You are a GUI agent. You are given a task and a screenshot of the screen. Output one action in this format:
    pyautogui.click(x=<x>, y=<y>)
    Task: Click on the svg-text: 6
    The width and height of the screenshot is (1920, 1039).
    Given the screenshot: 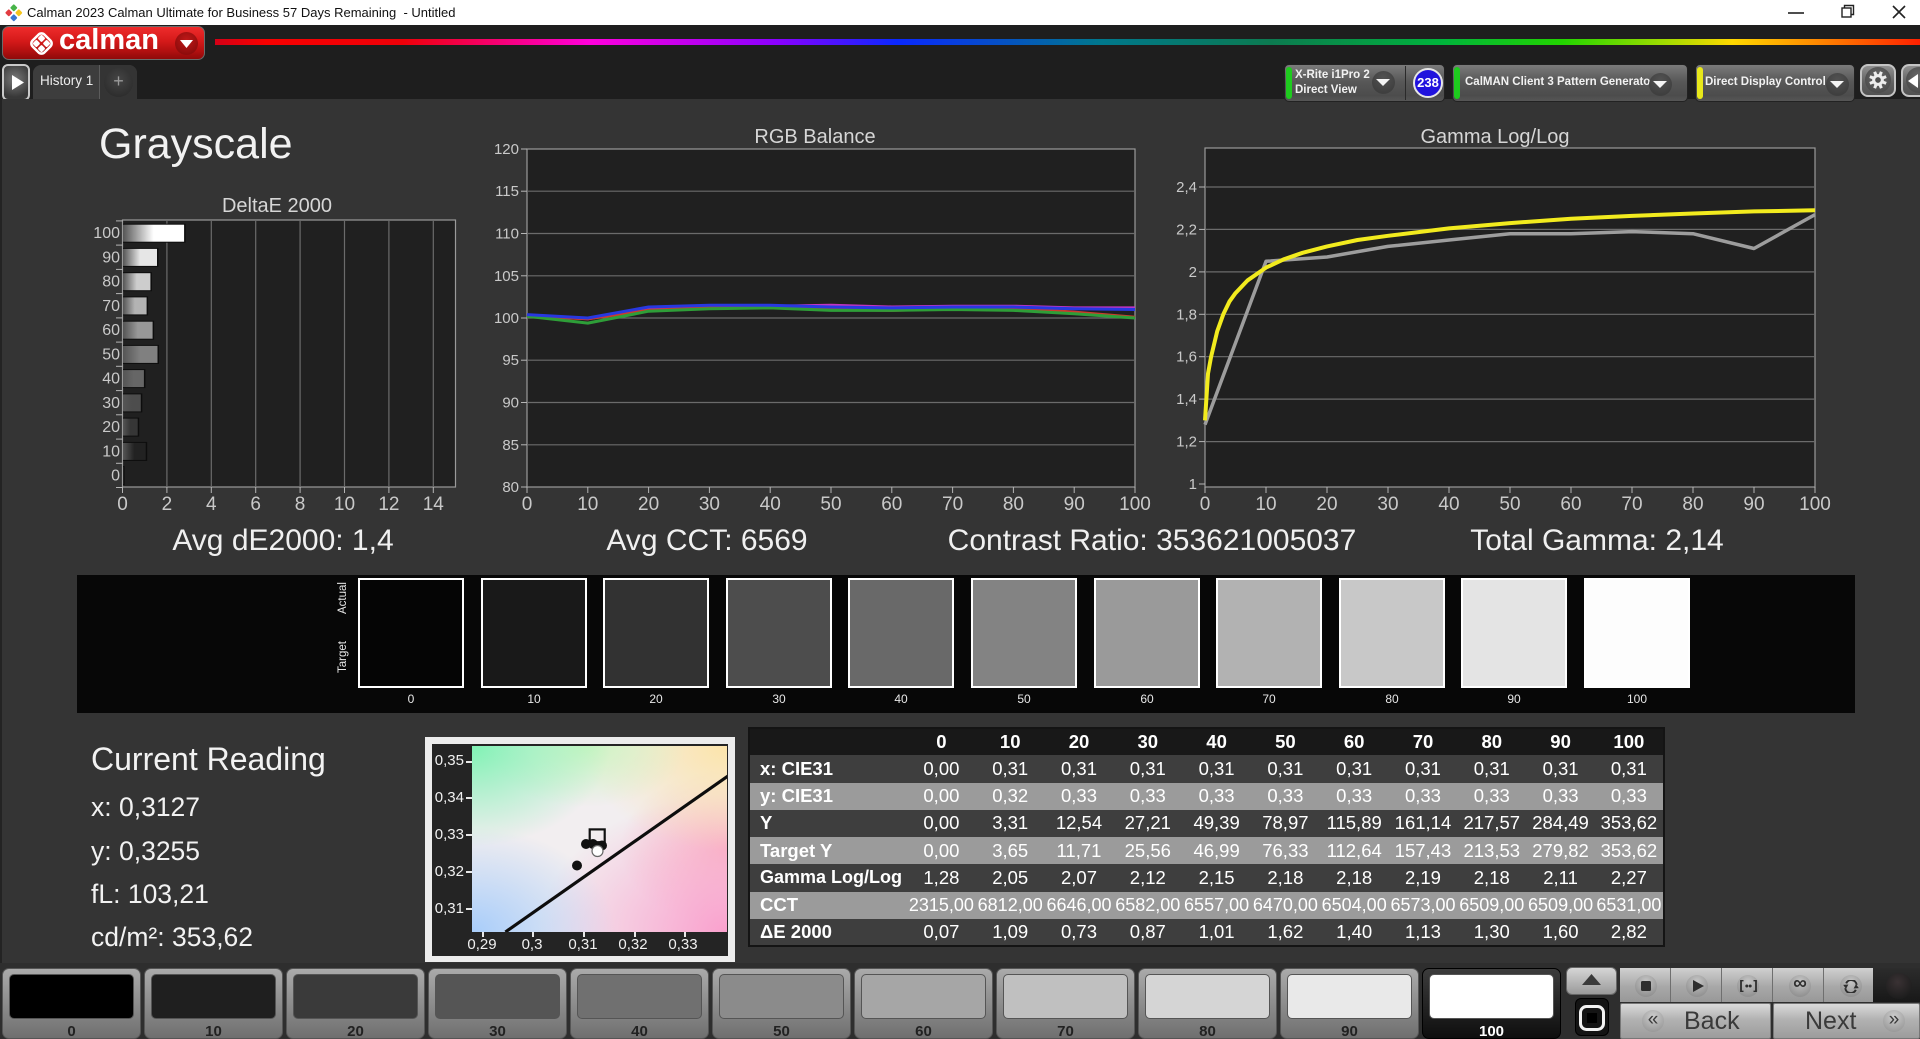 What is the action you would take?
    pyautogui.click(x=255, y=504)
    